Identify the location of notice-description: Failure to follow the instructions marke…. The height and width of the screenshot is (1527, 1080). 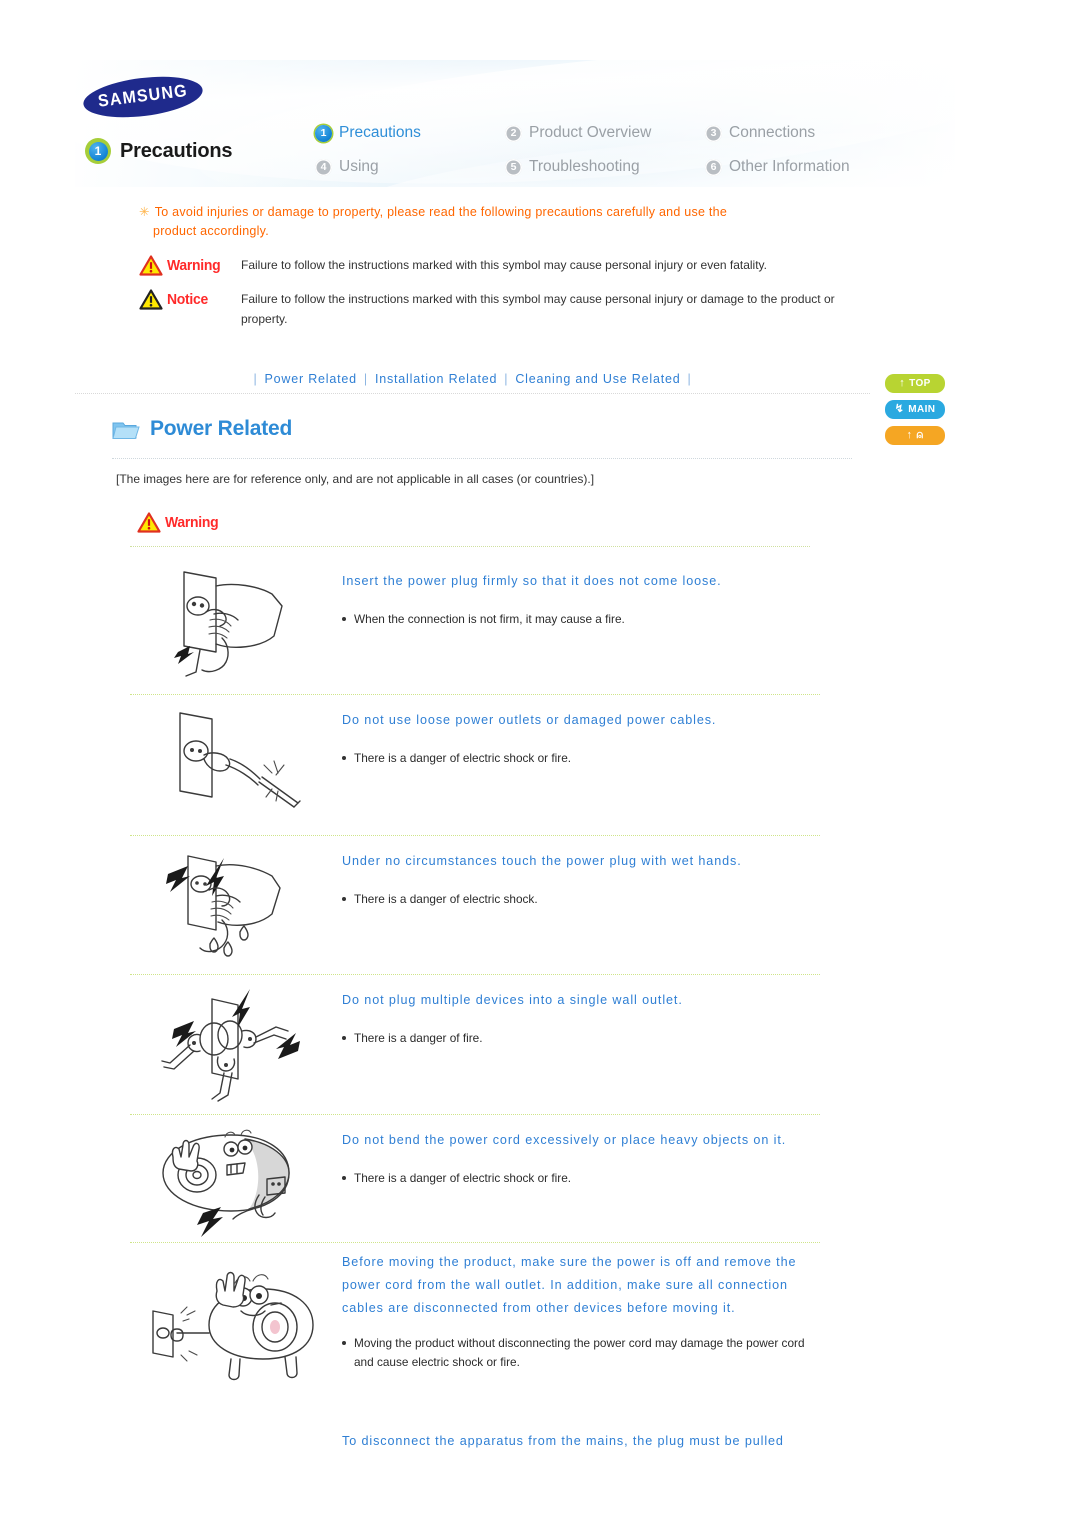
(538, 308).